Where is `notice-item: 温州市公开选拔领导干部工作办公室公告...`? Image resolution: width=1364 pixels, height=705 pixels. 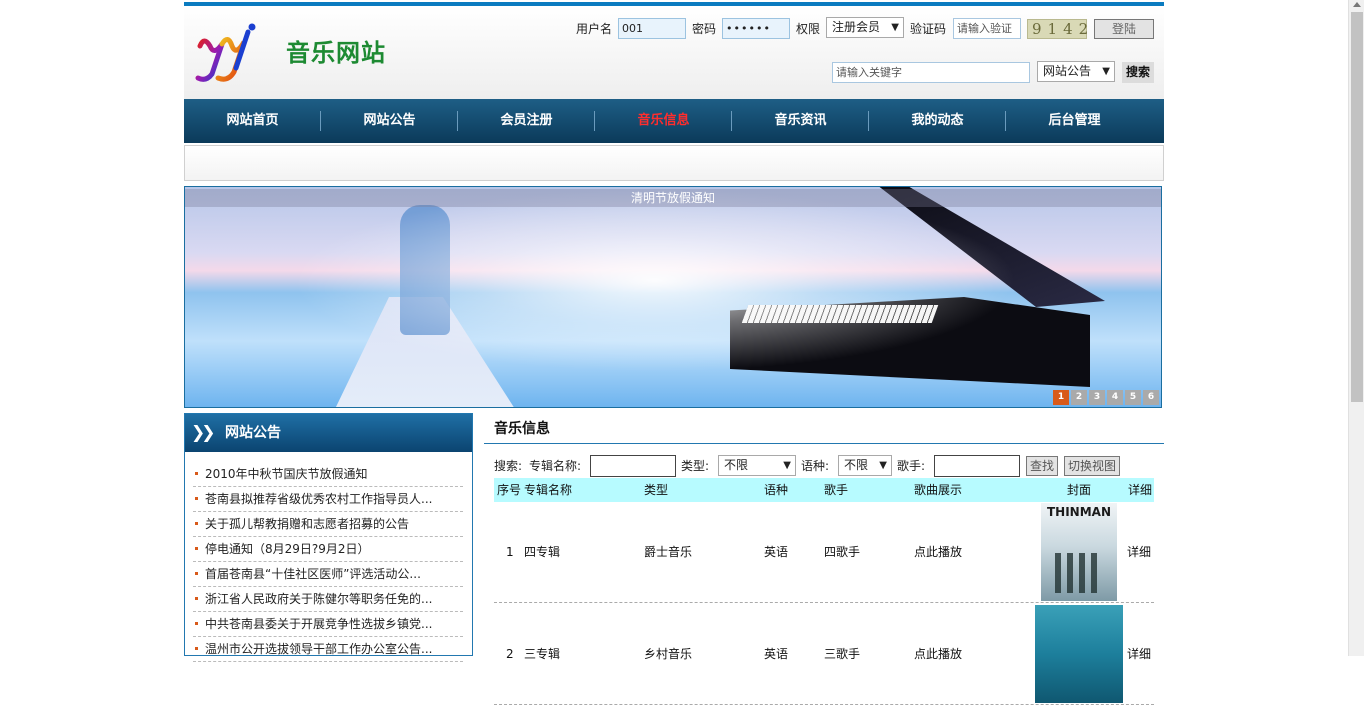
notice-item: 温州市公开选拔领导干部工作办公室公告... is located at coordinates (328, 649).